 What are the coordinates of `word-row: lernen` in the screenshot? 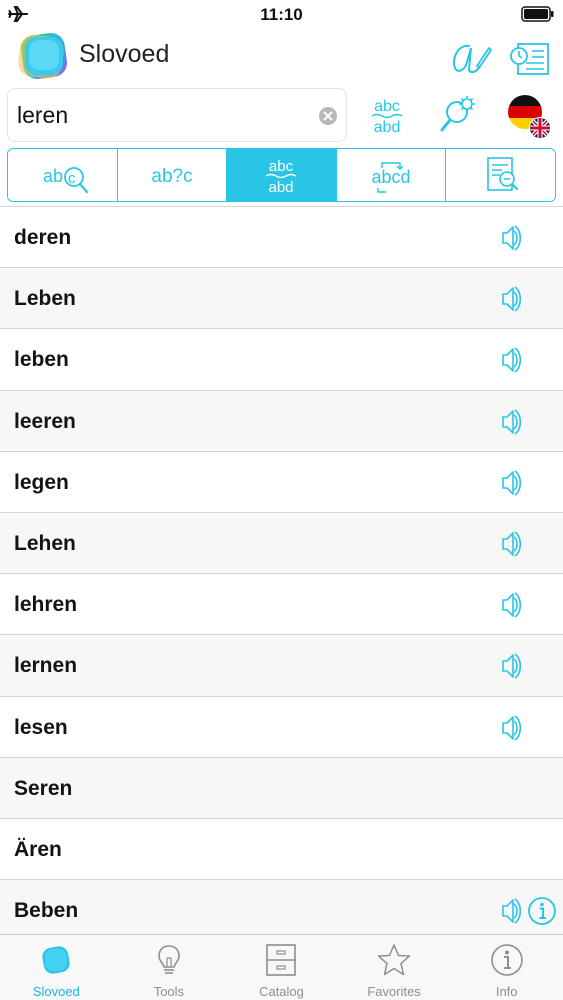 It's located at (281, 666).